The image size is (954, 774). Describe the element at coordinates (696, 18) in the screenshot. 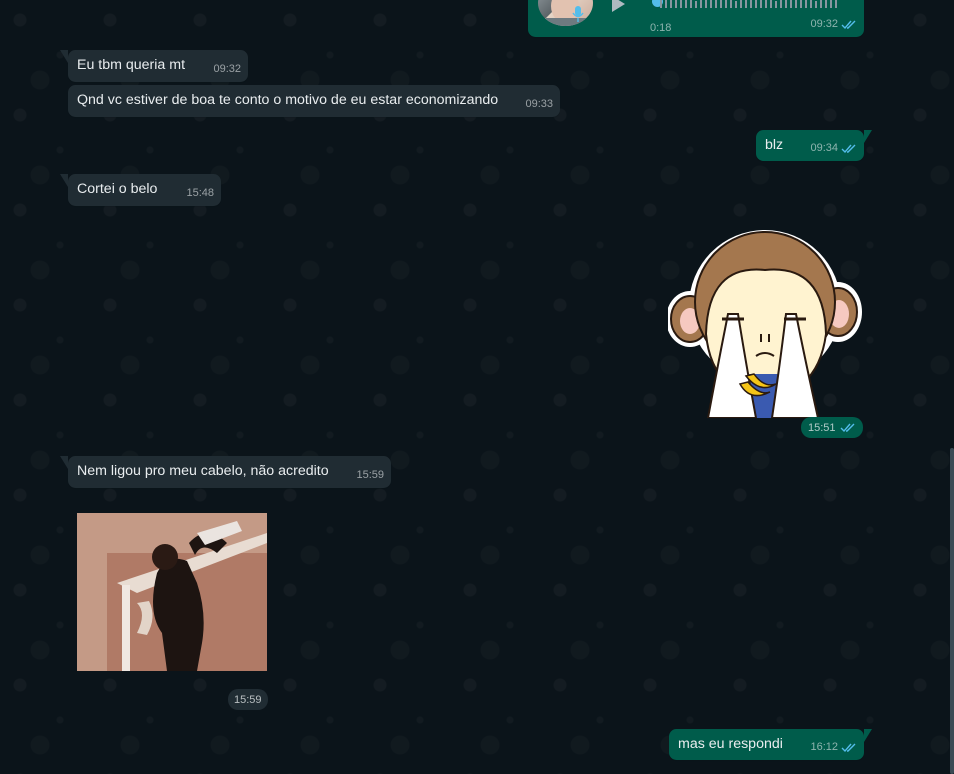

I see `voice-message-bubble: 0:18 09:32` at that location.